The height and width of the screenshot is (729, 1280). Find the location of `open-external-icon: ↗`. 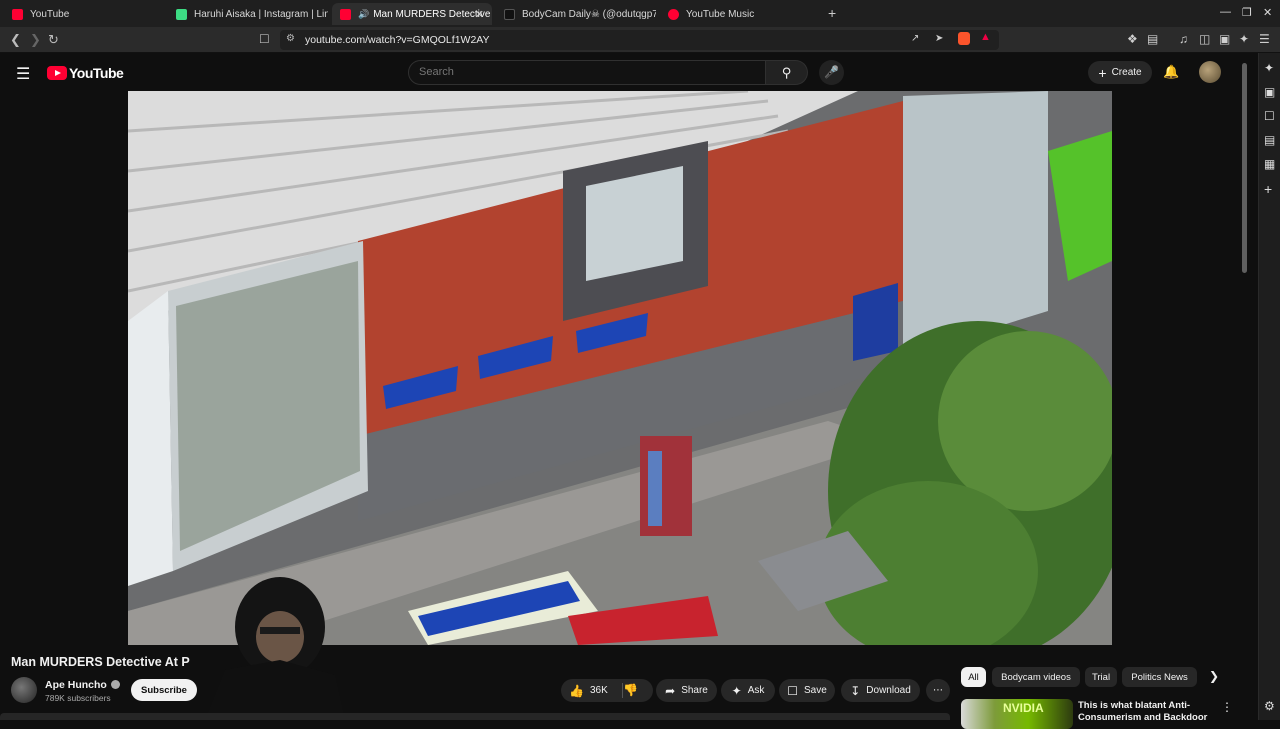

open-external-icon: ↗ is located at coordinates (915, 38).